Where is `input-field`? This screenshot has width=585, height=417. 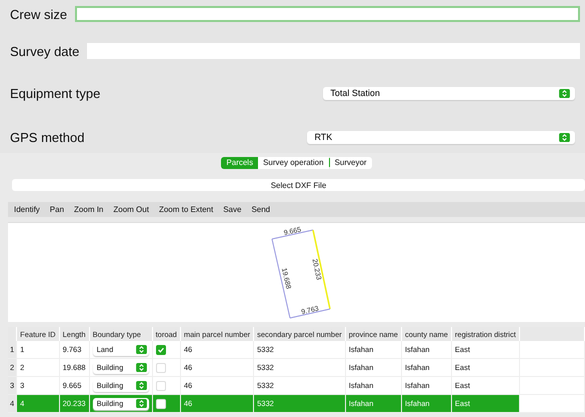
input-field is located at coordinates (327, 14).